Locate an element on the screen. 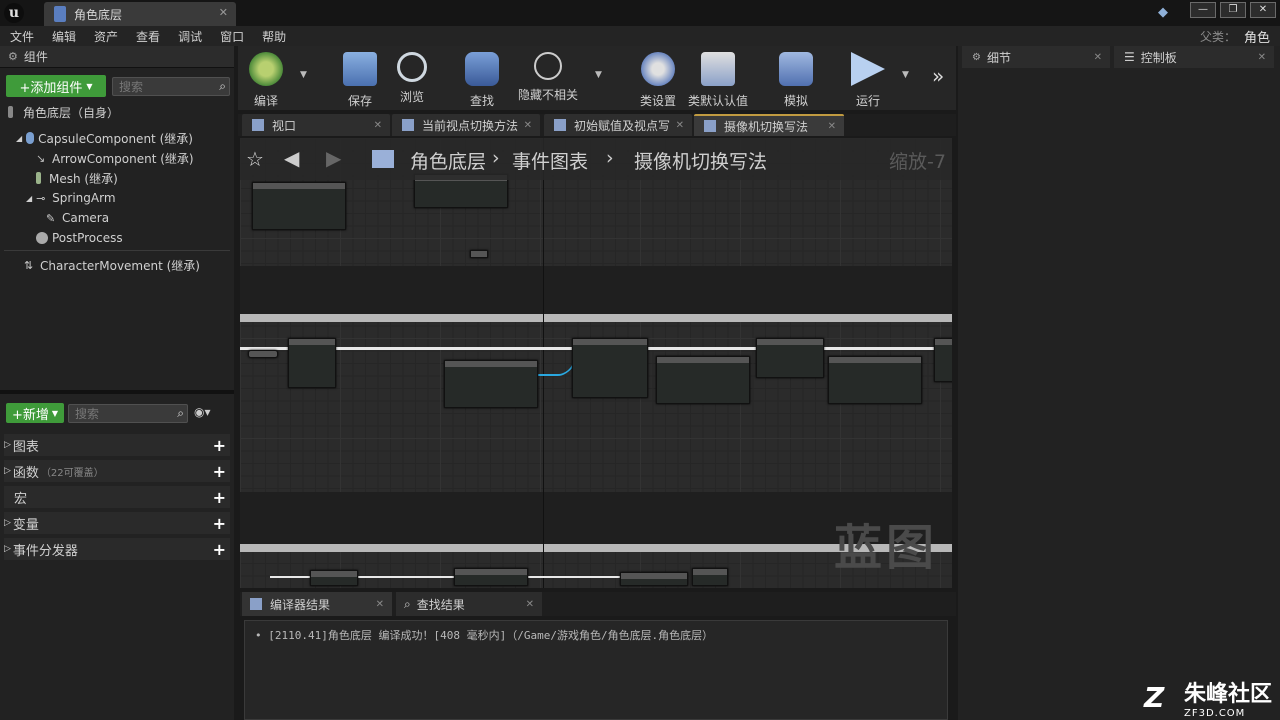 Image resolution: width=1280 pixels, height=720 pixels. breadcrumb-event-graph: 事件图表 is located at coordinates (550, 160).